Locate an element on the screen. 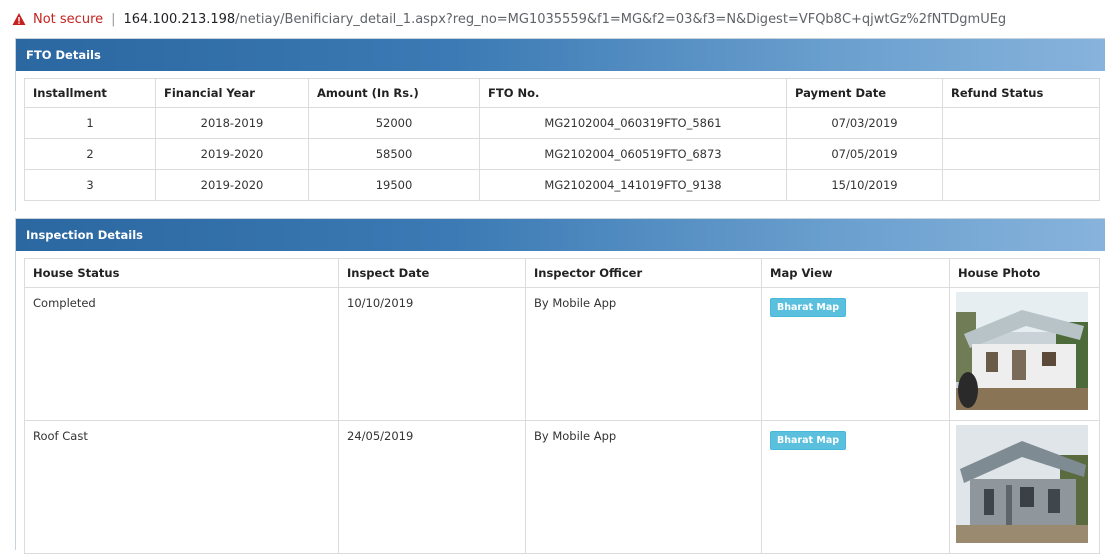 The image size is (1105, 554). installment-cell: 3 is located at coordinates (90, 185).